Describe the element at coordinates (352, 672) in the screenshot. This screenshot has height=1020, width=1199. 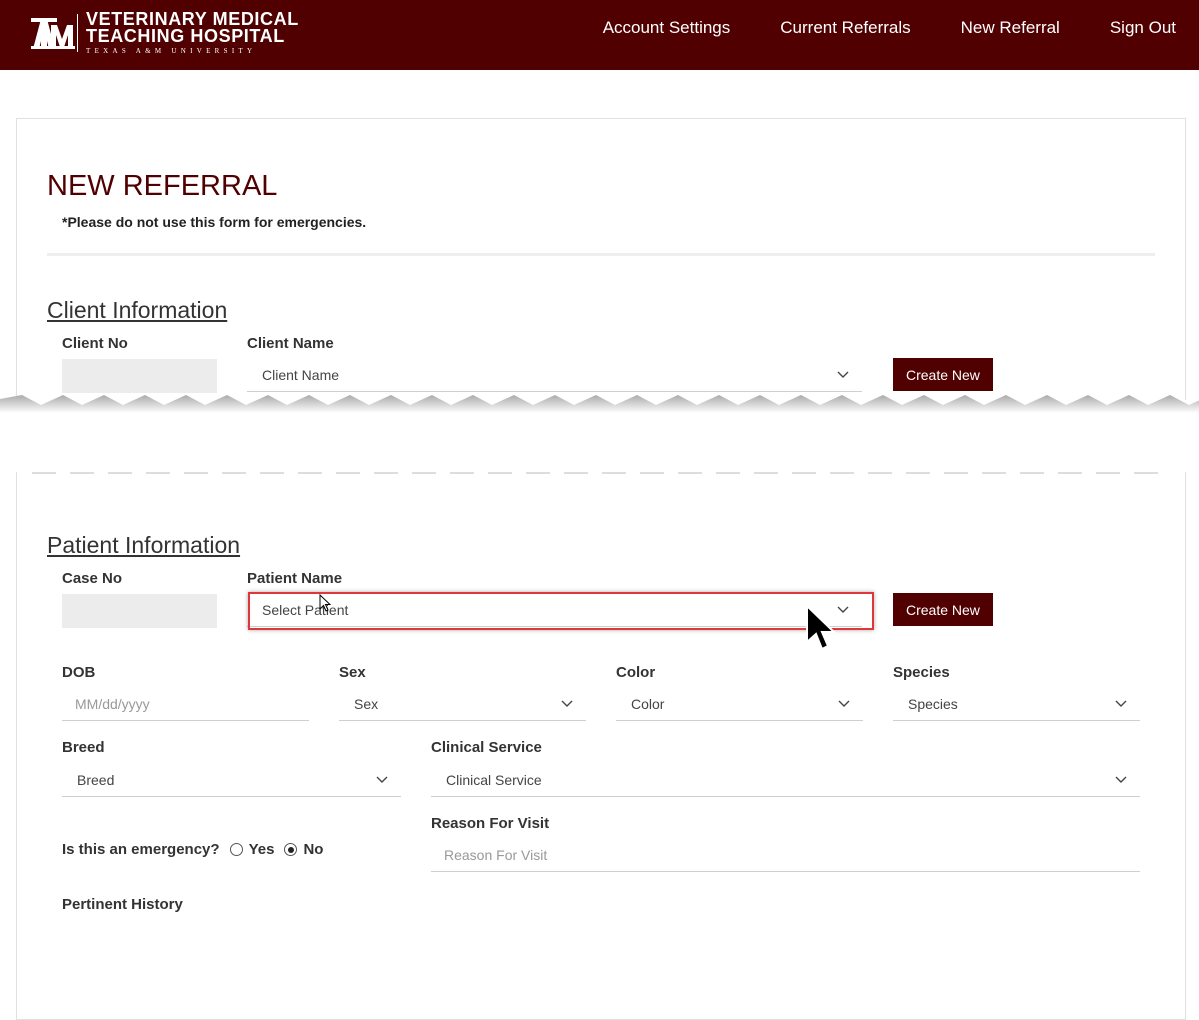
I see `sex-label: Sex` at that location.